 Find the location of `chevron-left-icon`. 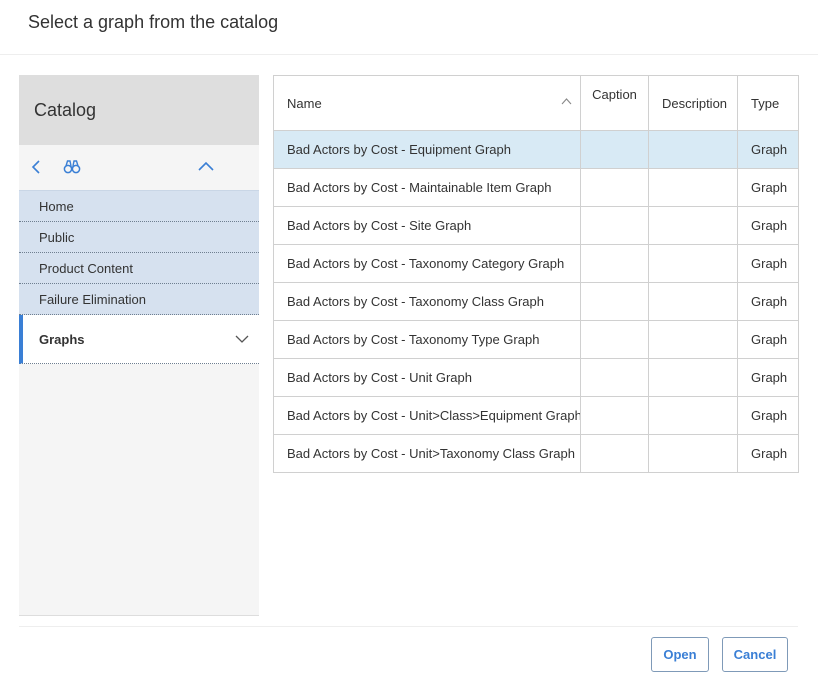

chevron-left-icon is located at coordinates (37, 167).